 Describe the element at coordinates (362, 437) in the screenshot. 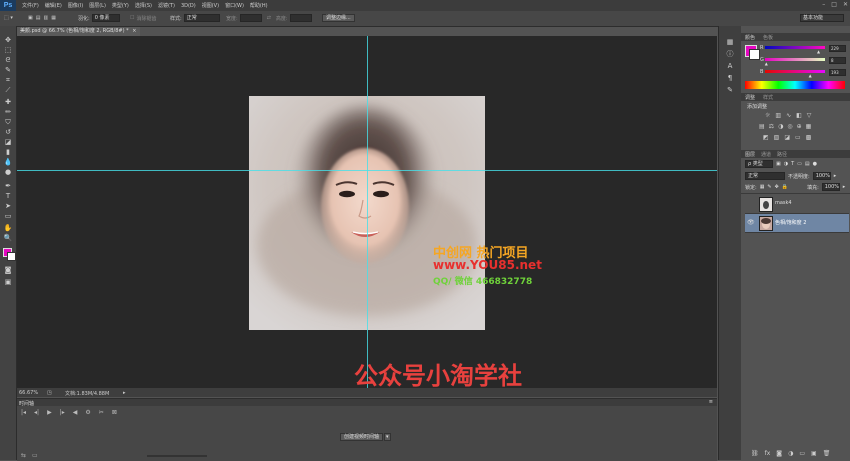

I see `create-video-timeline-button: 创建视频时间轴` at that location.